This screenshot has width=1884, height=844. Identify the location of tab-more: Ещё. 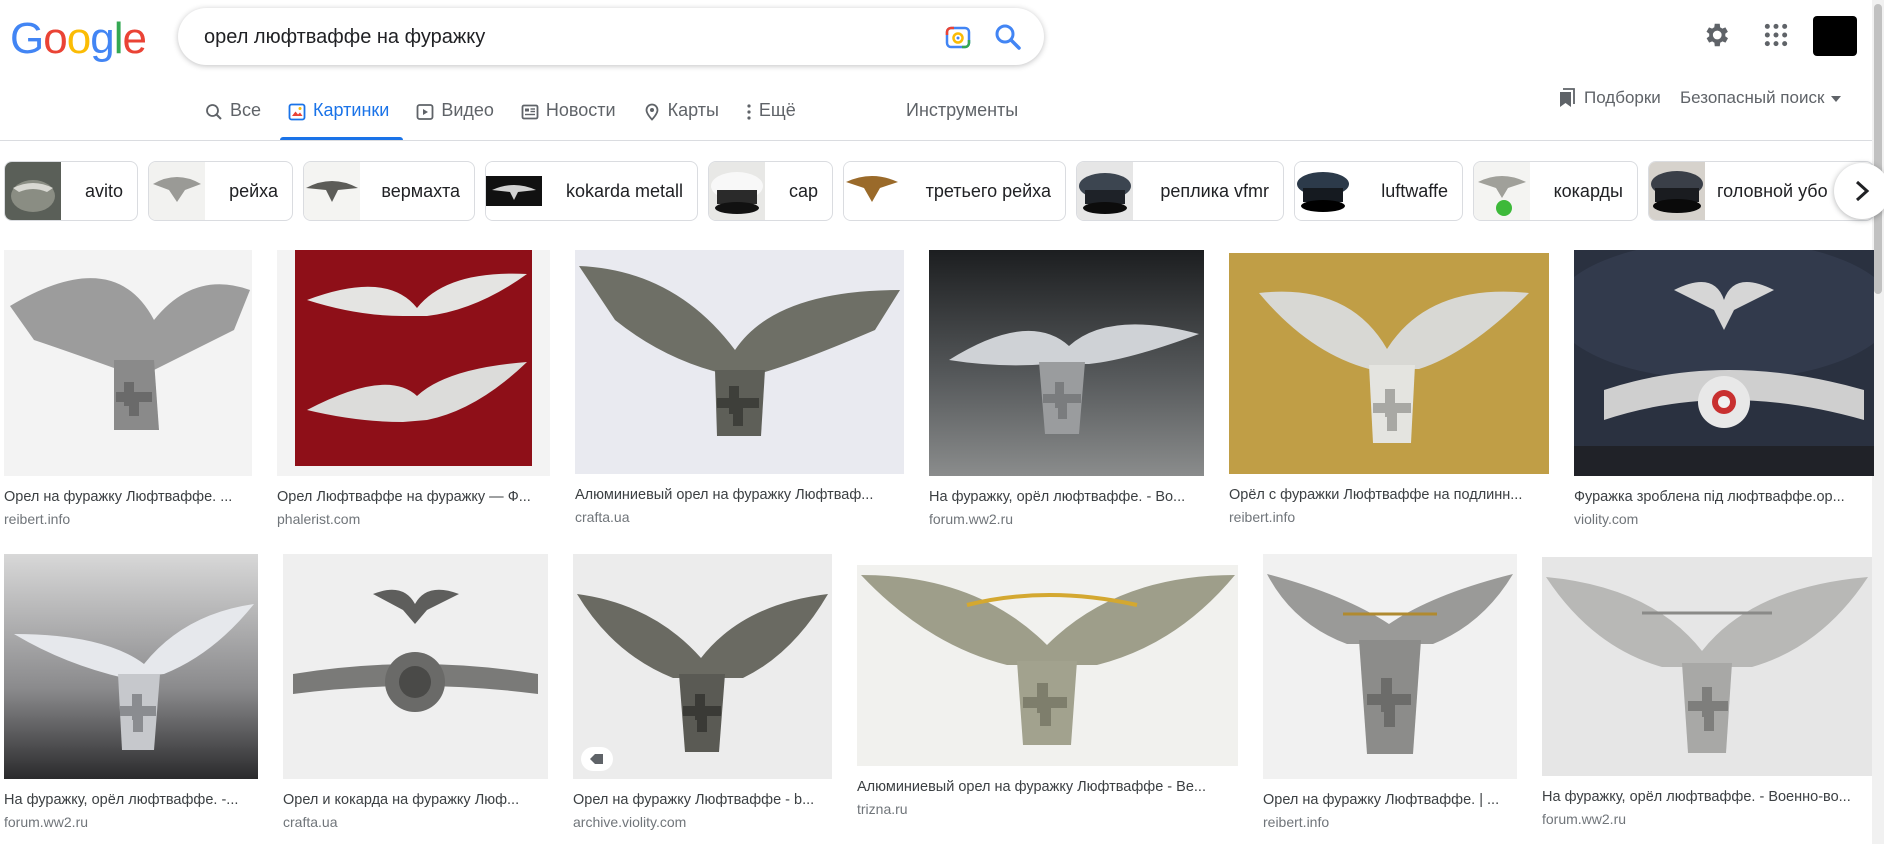
(771, 120).